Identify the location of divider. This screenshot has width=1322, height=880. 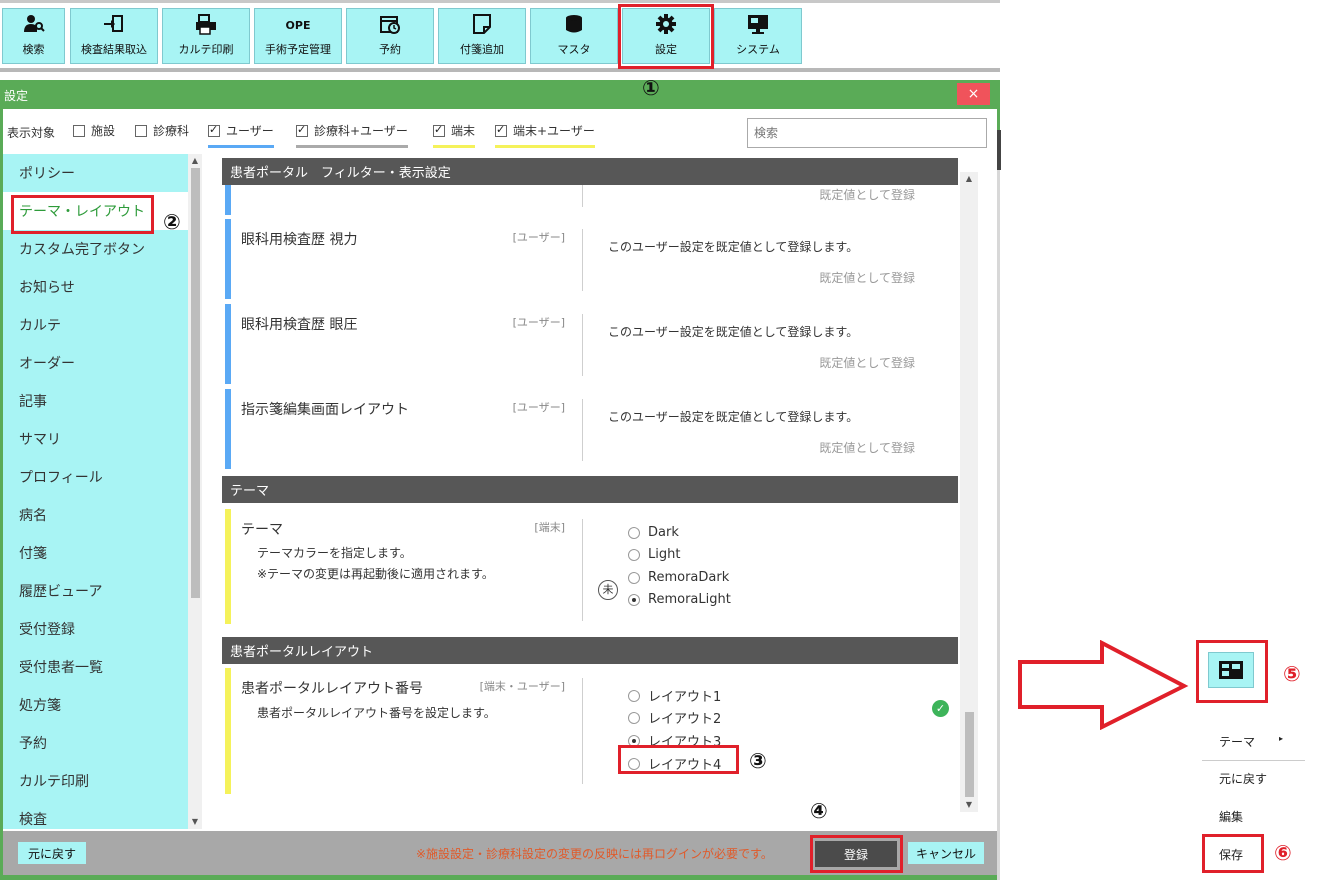
(582, 196).